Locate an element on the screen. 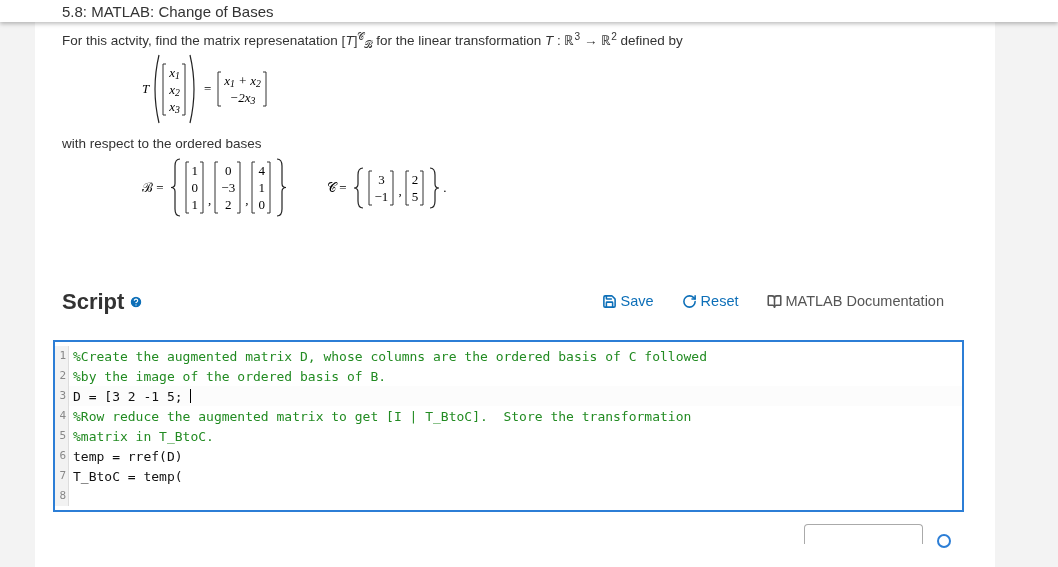 The image size is (1058, 567). book-icon is located at coordinates (774, 302).